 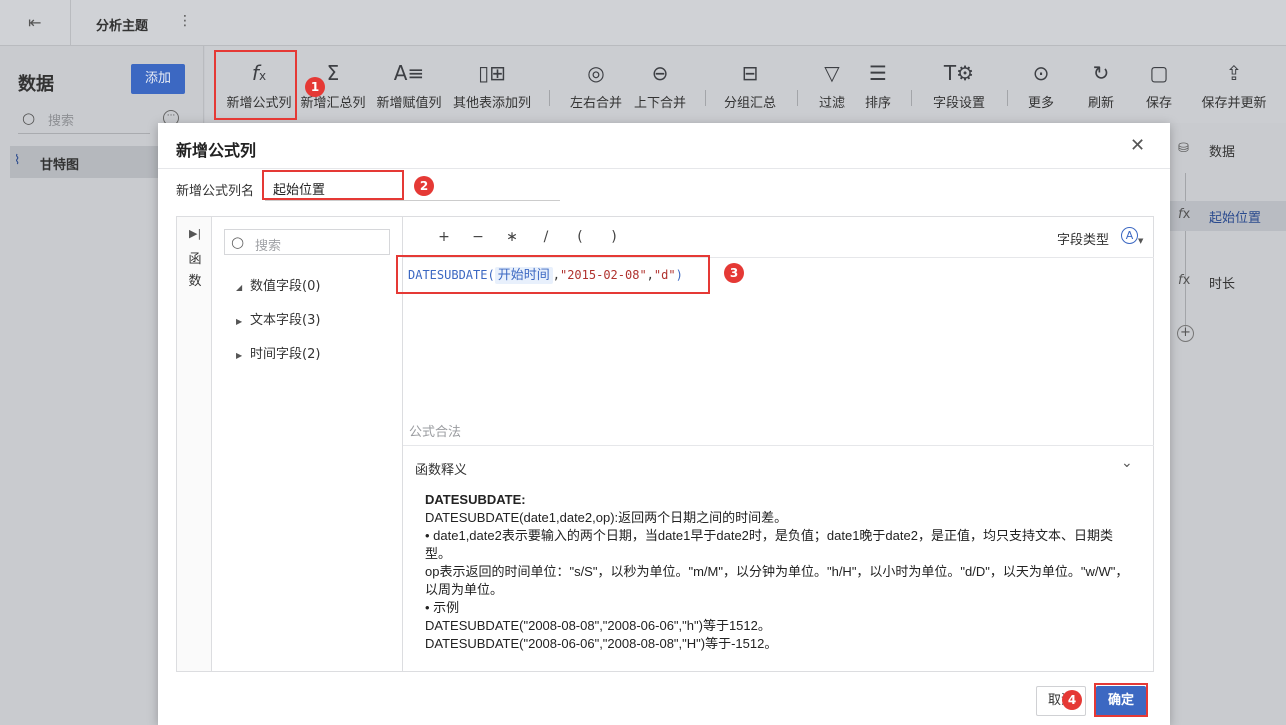 I want to click on op-multiply: ∗, so click(x=512, y=237).